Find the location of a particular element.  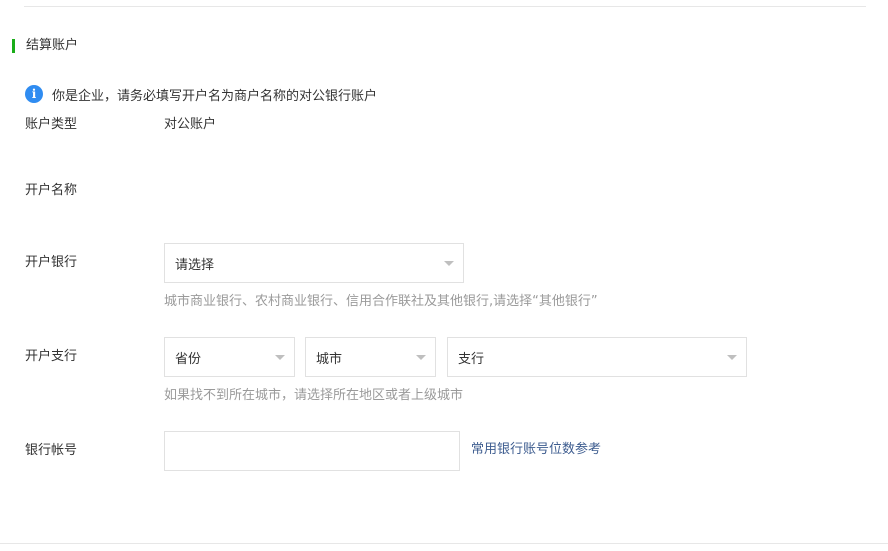

account-number-label: 银行帐号 is located at coordinates (51, 450).